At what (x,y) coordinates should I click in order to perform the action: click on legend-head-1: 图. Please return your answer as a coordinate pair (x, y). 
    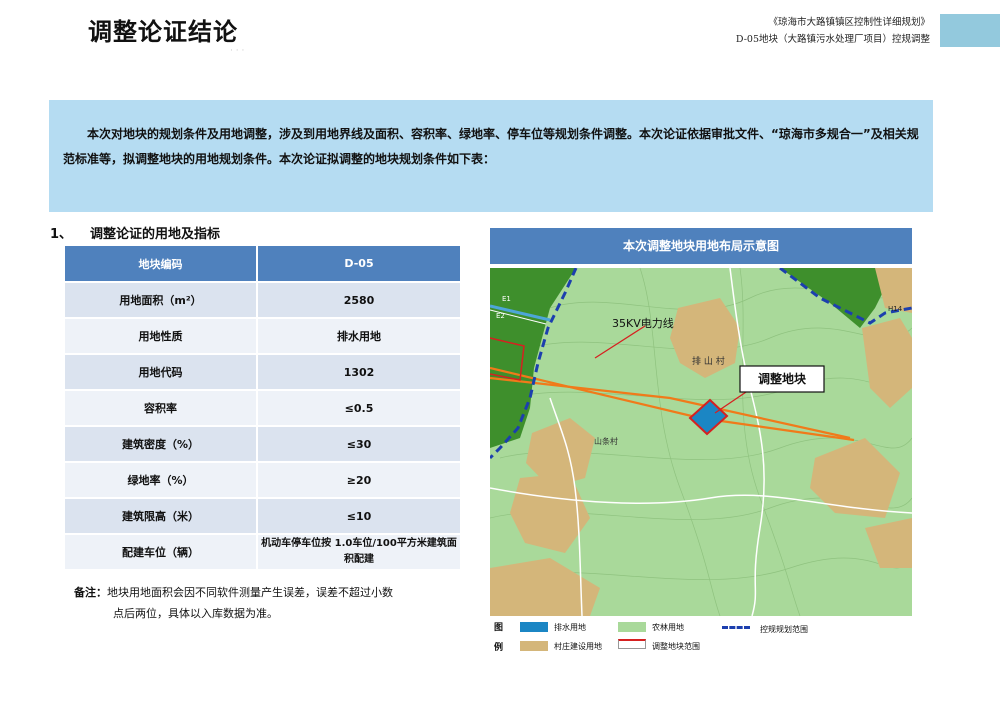
    Looking at the image, I should click on (499, 628).